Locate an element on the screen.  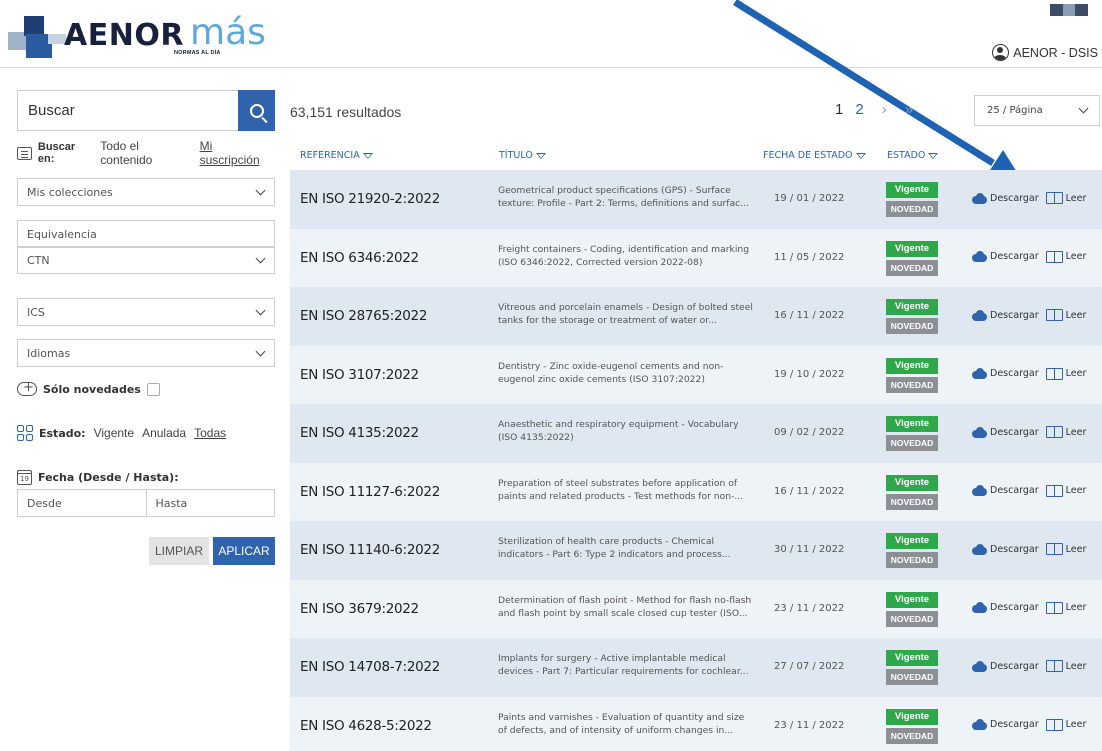
only-new-checkbox is located at coordinates (153, 389).